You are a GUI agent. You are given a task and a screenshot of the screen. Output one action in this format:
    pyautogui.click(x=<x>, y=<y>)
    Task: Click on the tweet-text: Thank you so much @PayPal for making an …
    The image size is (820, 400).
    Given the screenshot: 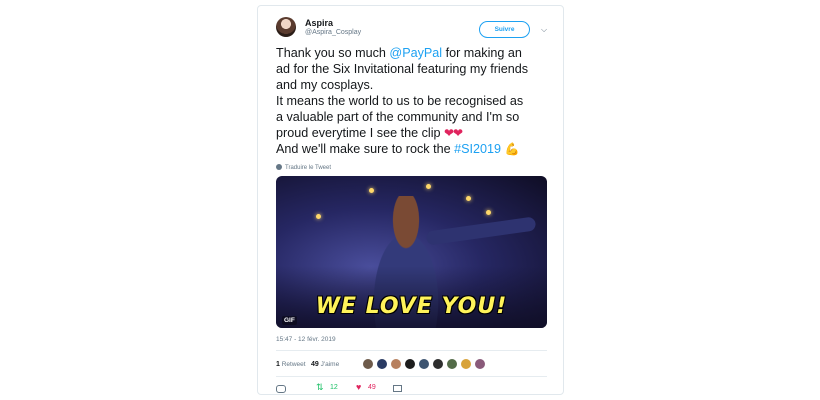 What is the action you would take?
    pyautogui.click(x=418, y=101)
    